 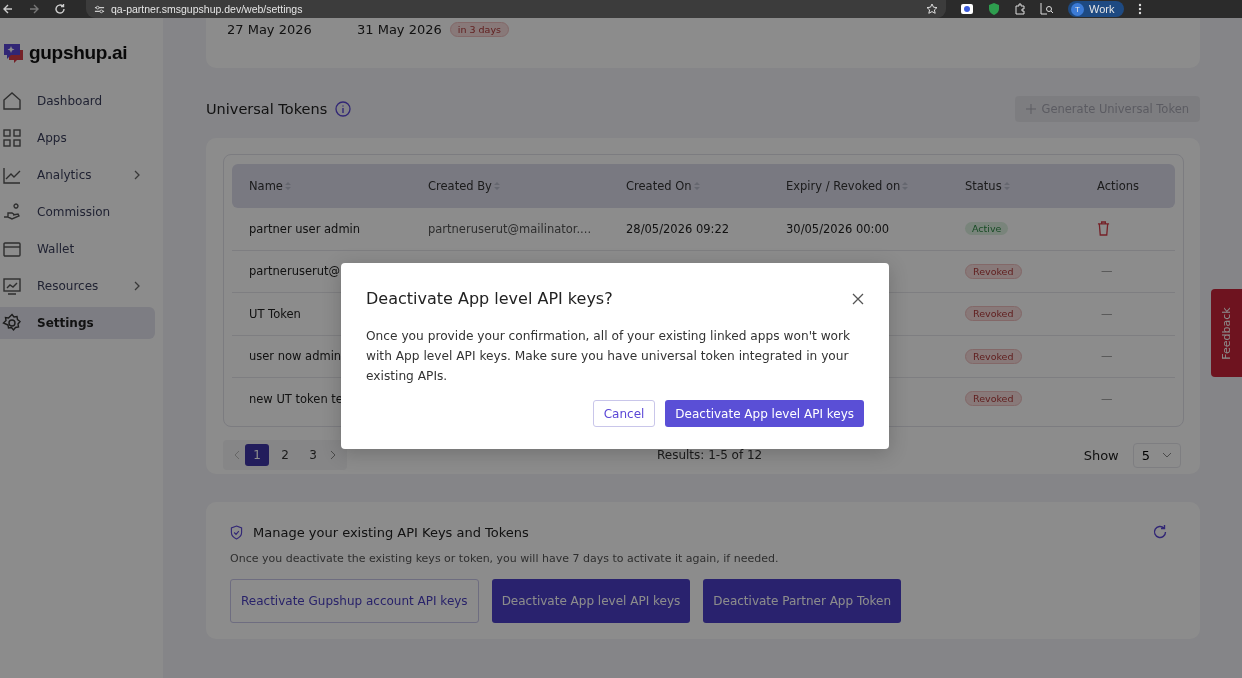 I want to click on dropdown-icon, so click(x=1167, y=455).